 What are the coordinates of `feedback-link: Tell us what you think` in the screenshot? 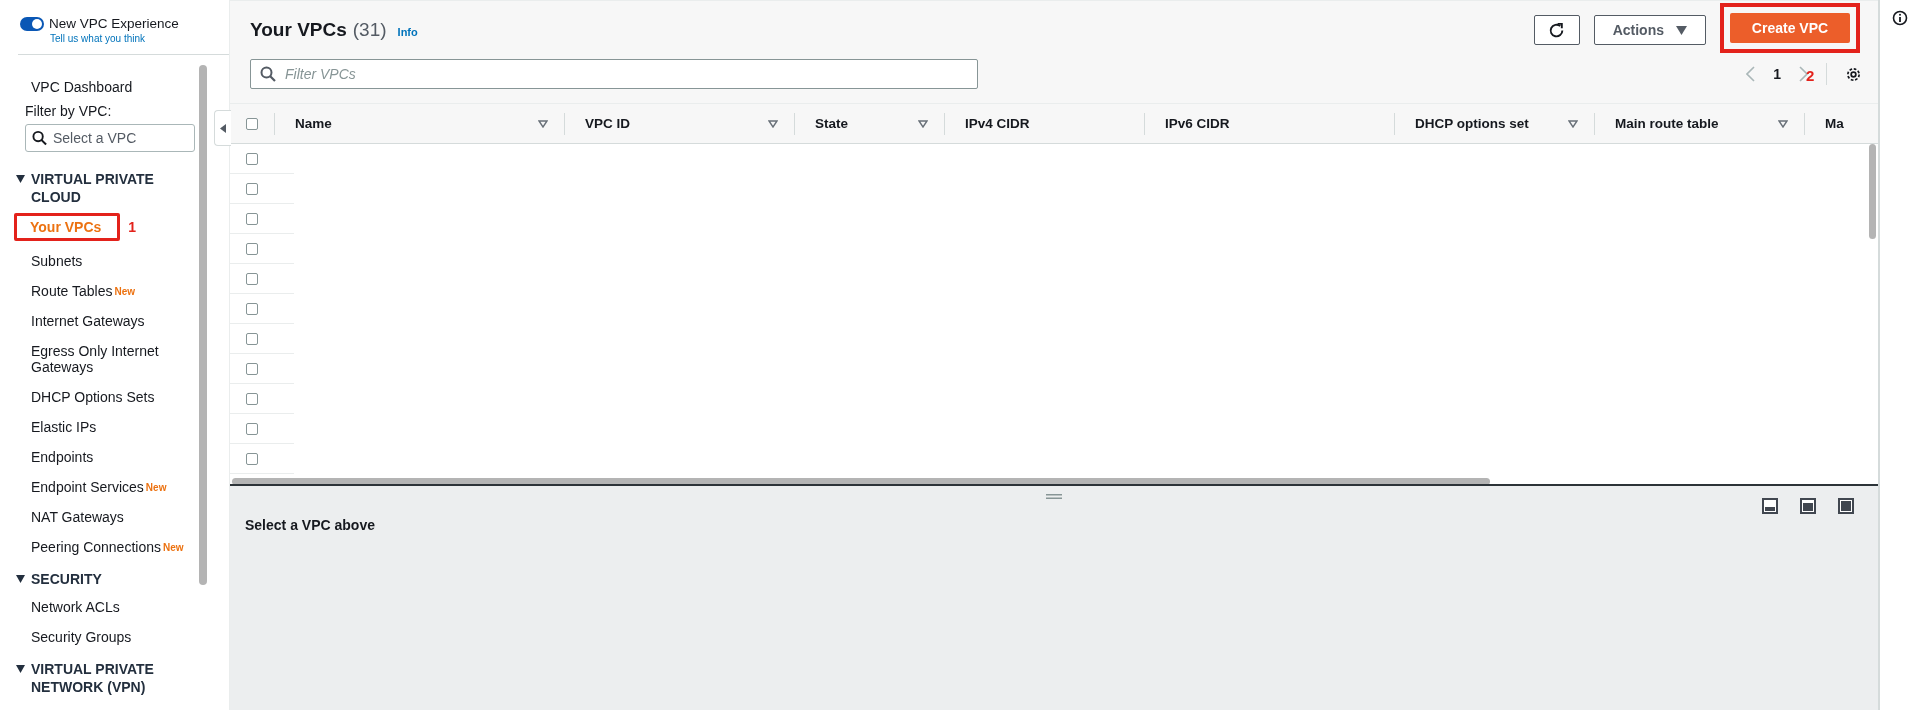 It's located at (139, 38).